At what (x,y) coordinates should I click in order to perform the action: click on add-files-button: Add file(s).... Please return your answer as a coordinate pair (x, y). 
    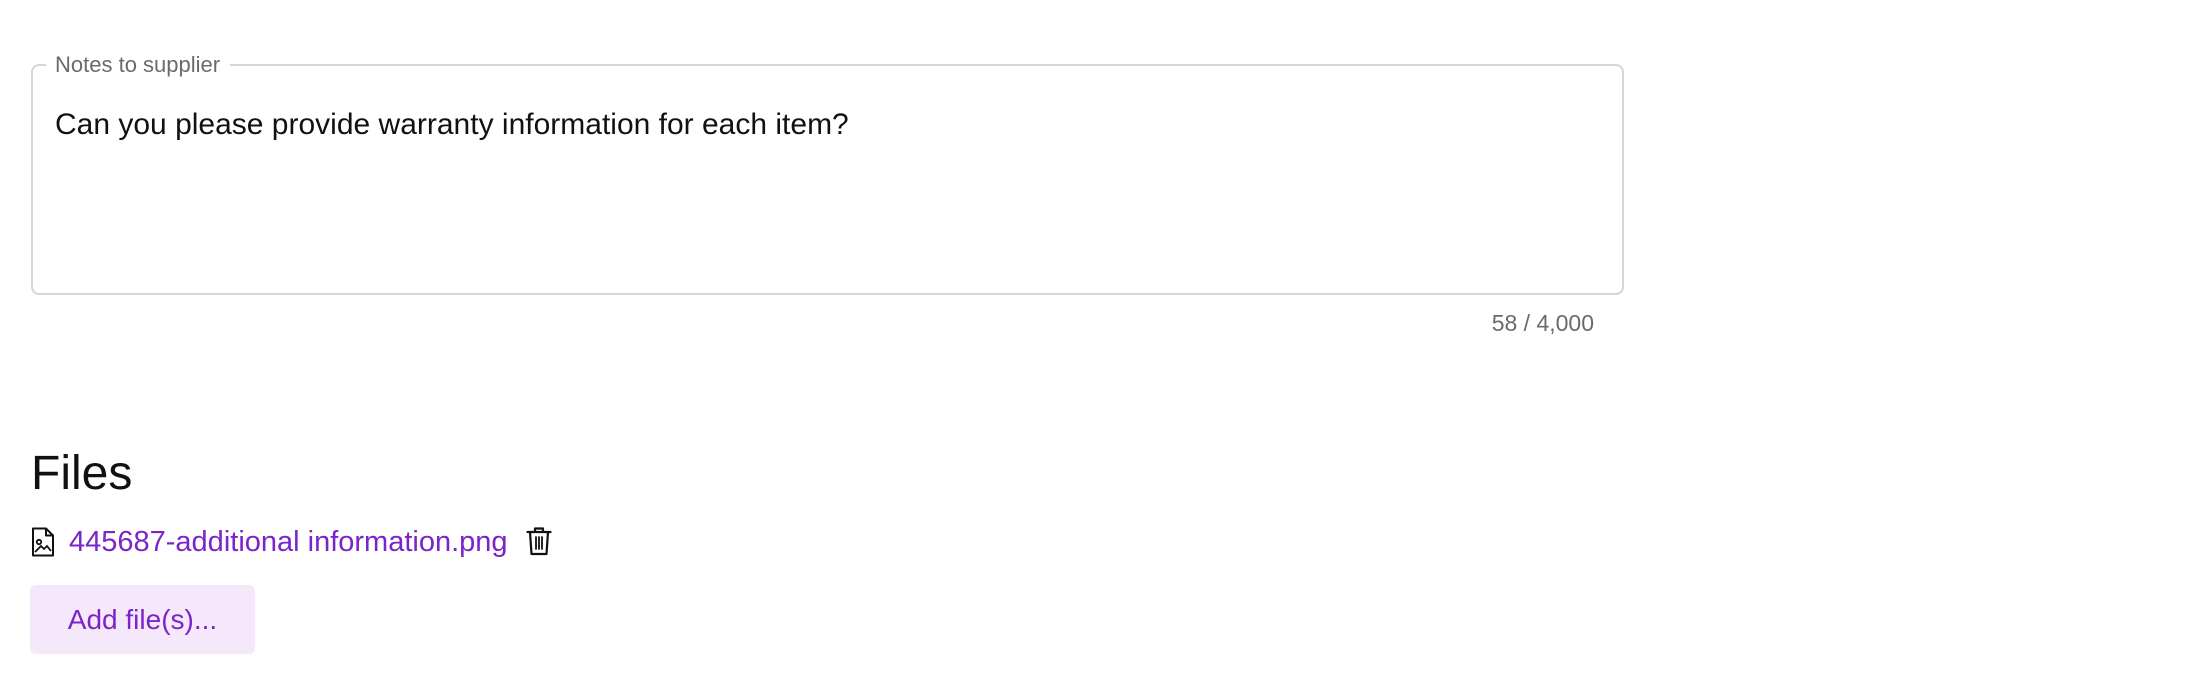
    Looking at the image, I should click on (142, 619).